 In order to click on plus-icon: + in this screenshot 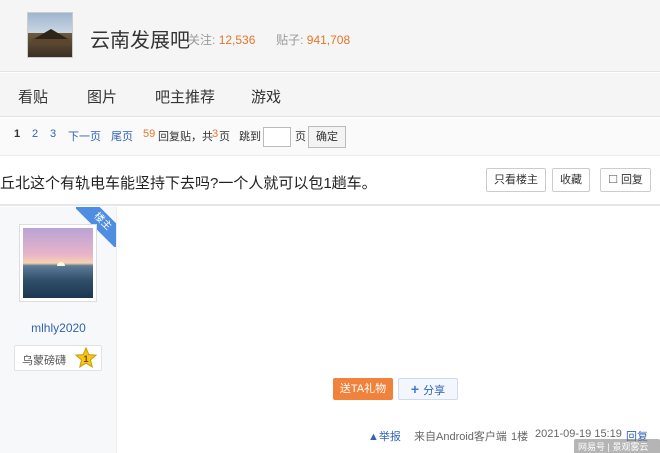, I will do `click(415, 389)`.